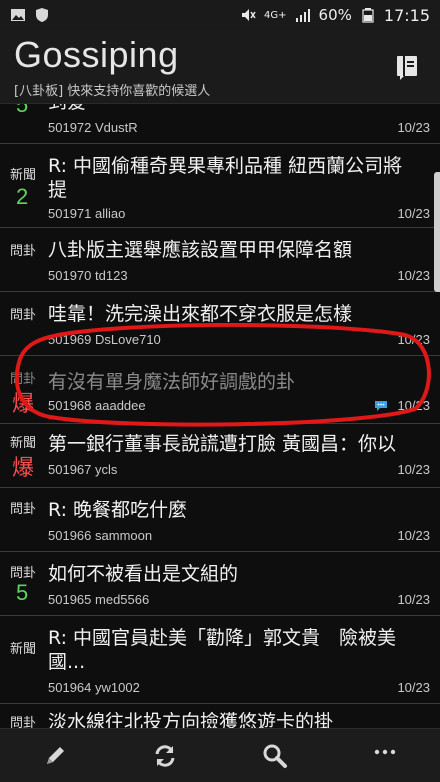 This screenshot has width=440, height=782. I want to click on status-bar: 4G+ 60% 17:15, so click(220, 15).